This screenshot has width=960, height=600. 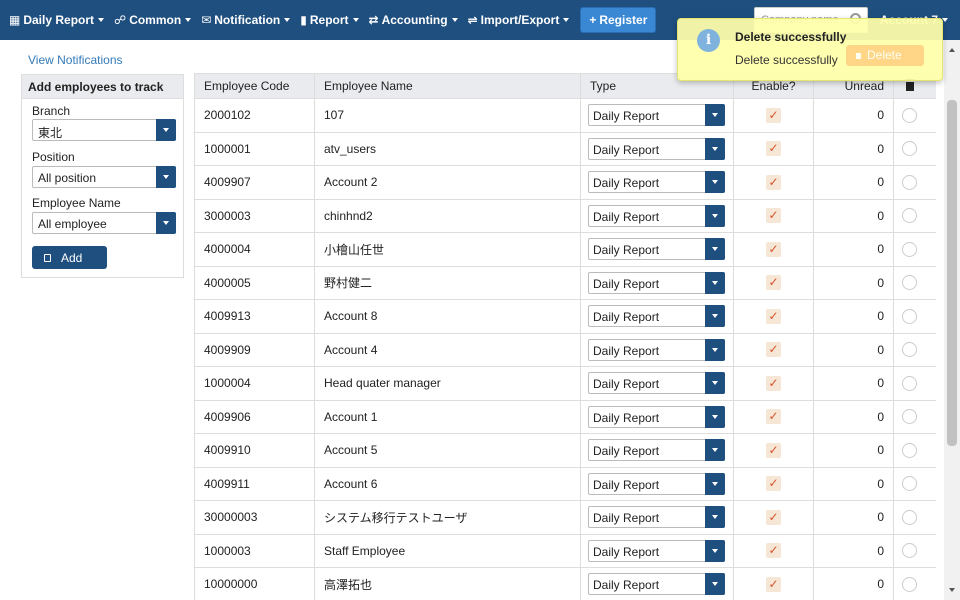 What do you see at coordinates (447, 282) in the screenshot?
I see `cell-employee-name: 野村健二` at bounding box center [447, 282].